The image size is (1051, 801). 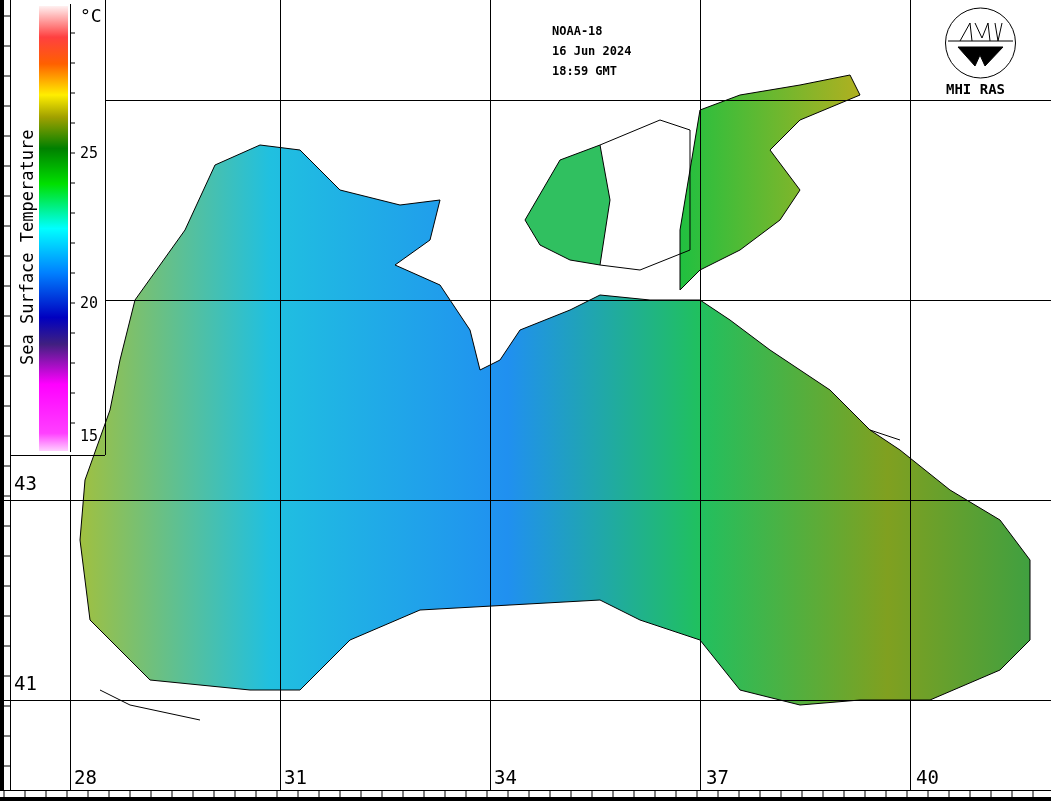 What do you see at coordinates (717, 777) in the screenshot?
I see `longitude-label: 37` at bounding box center [717, 777].